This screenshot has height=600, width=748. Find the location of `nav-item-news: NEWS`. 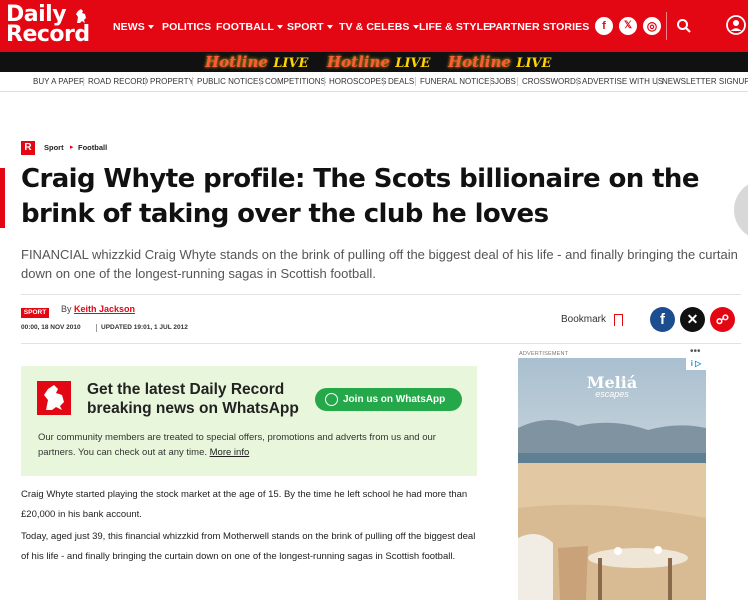

nav-item-news: NEWS is located at coordinates (133, 27).